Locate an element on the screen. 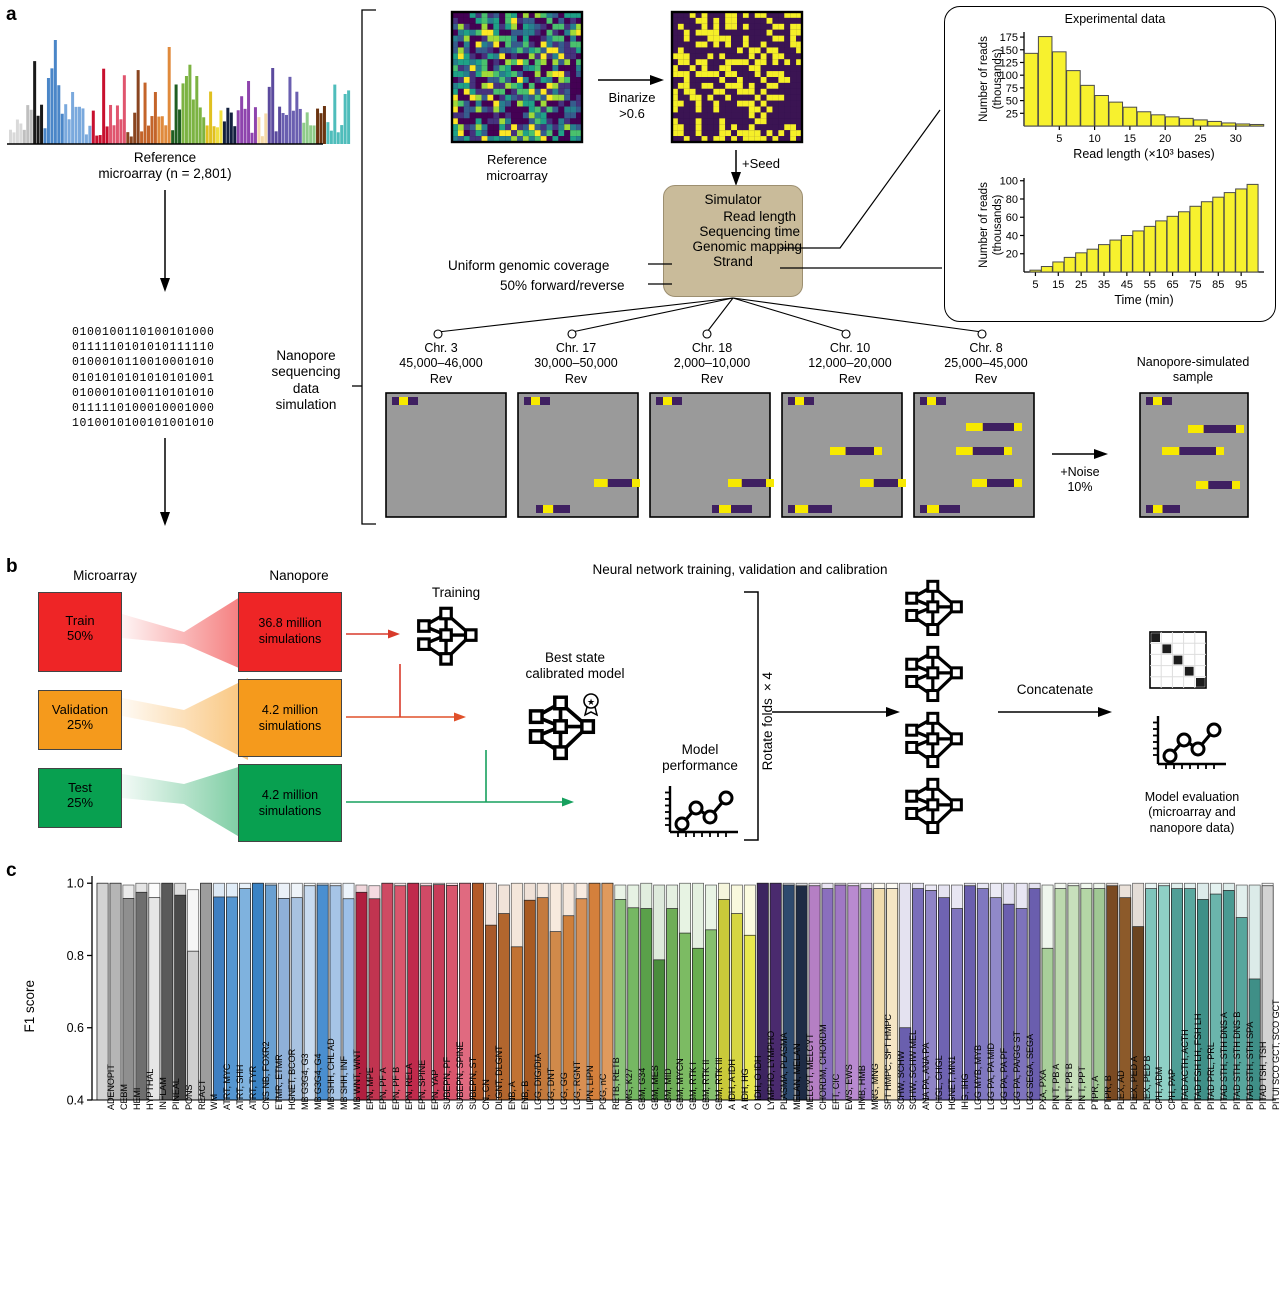  f1-category-label: MB G3G4, G3 is located at coordinates (305, 1081).